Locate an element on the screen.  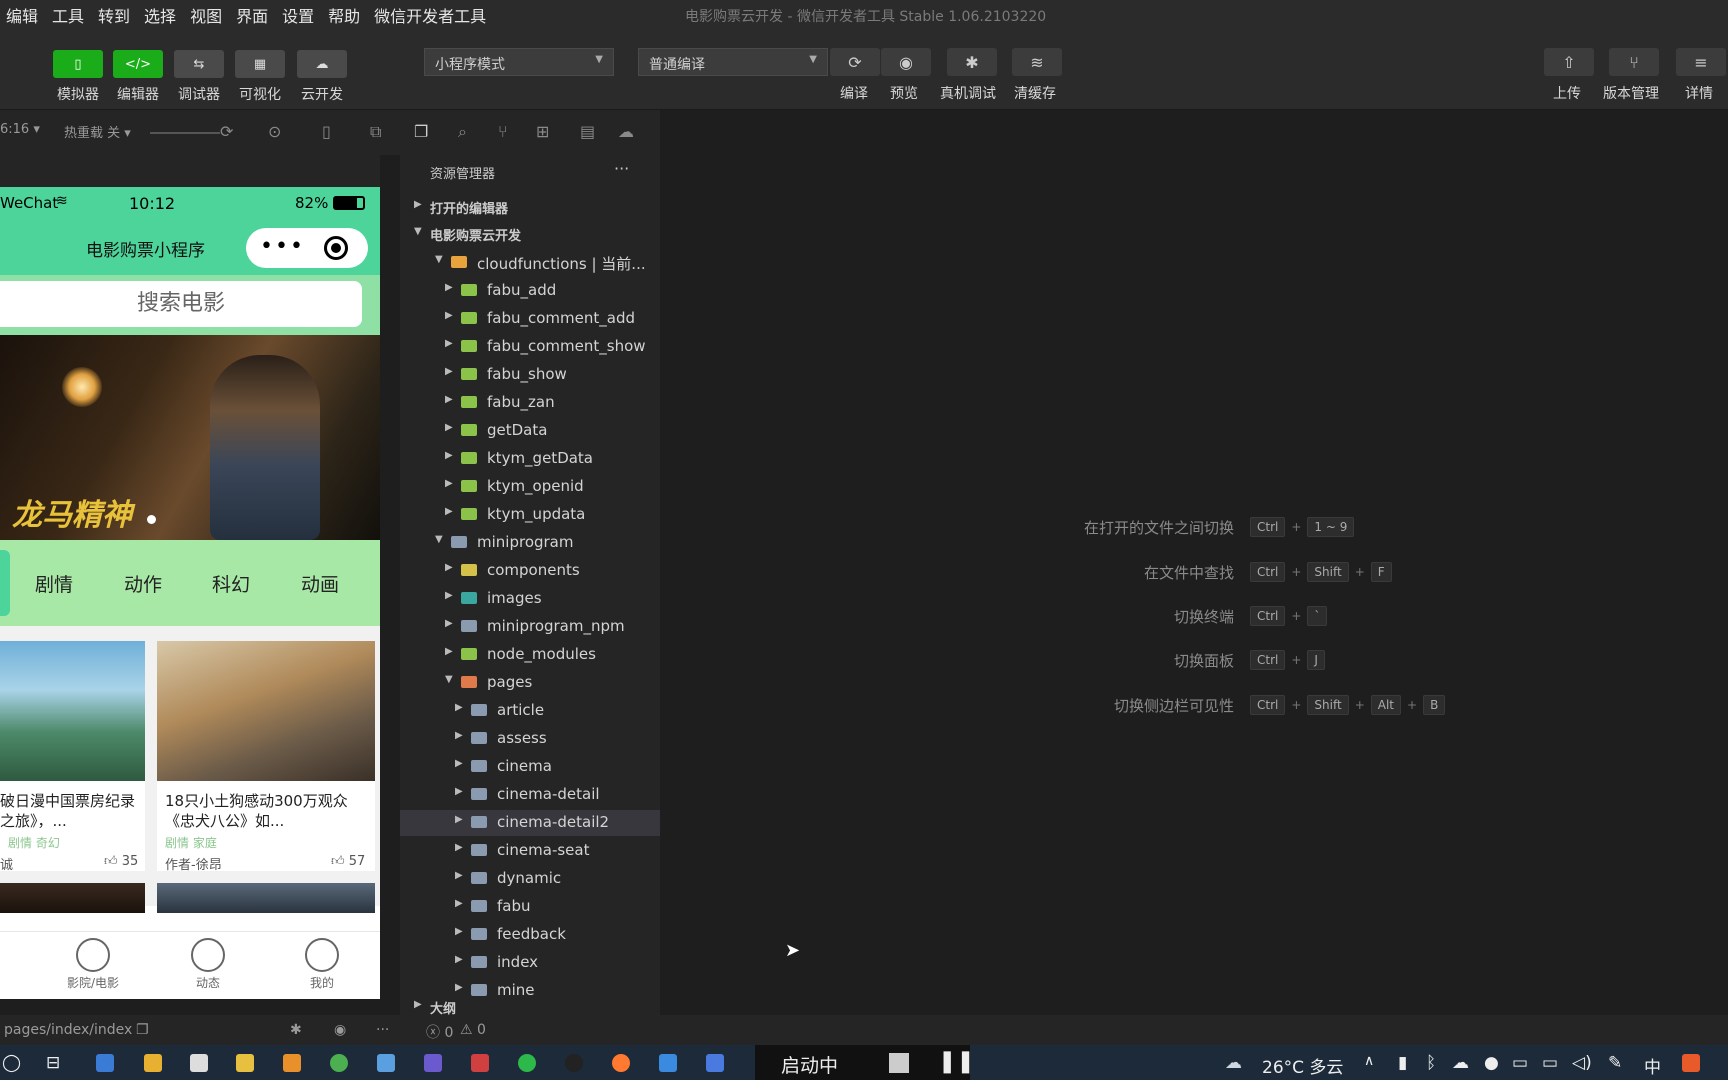
capsule-menu: ••• is located at coordinates (307, 248).